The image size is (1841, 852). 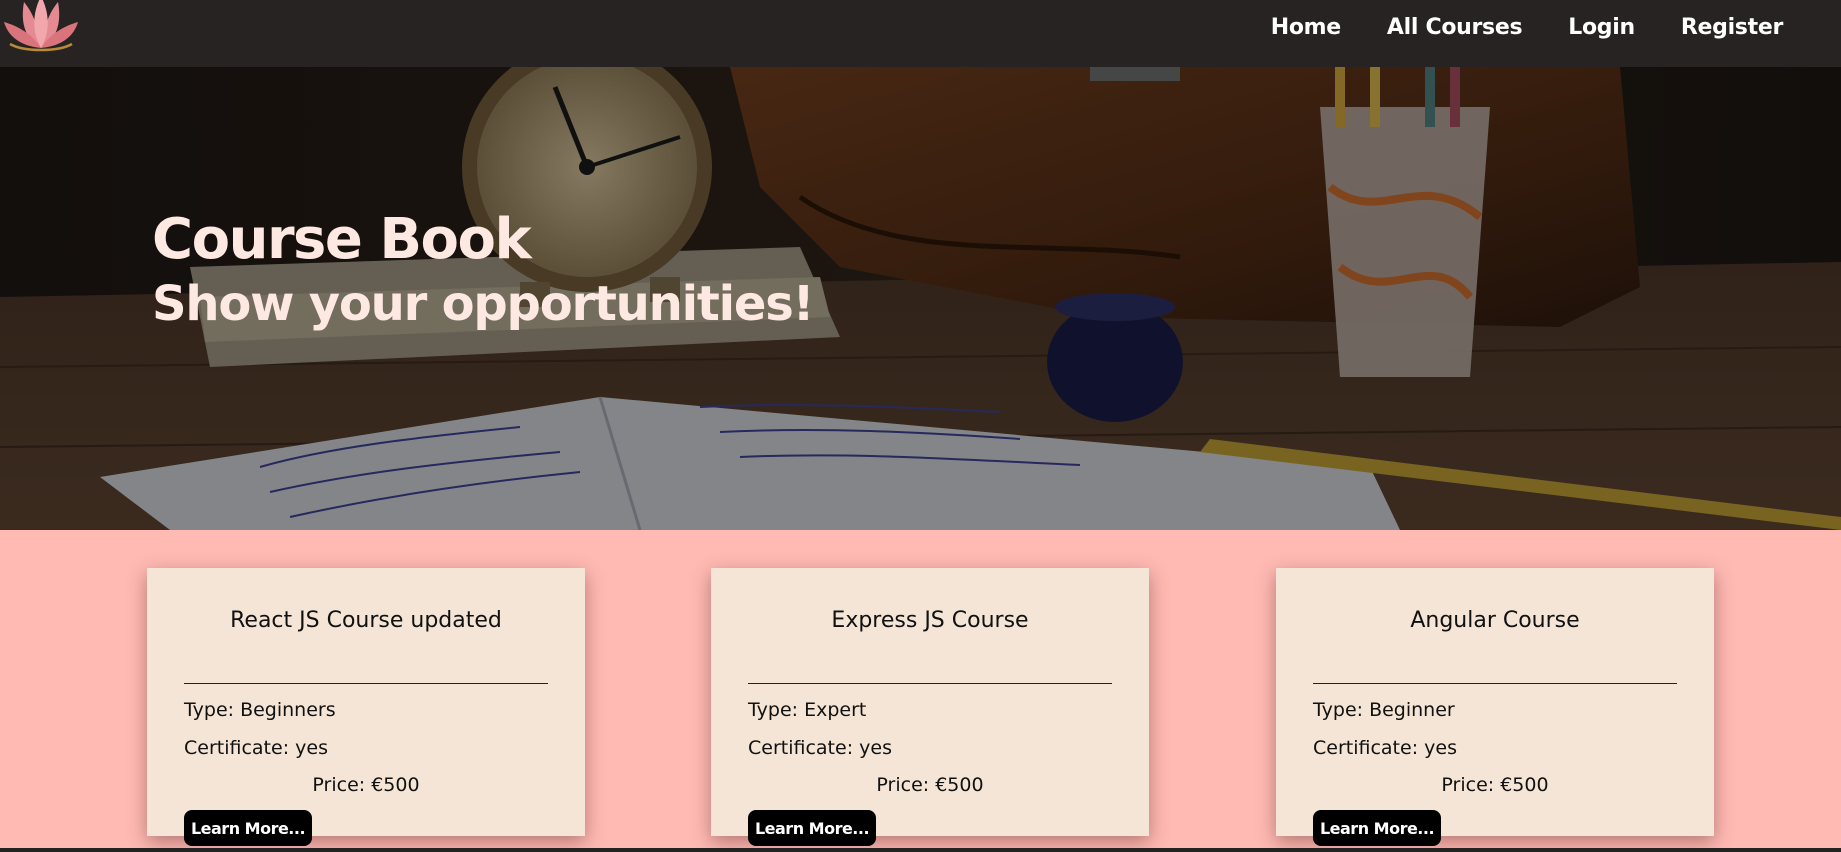 I want to click on hero-title: Course Book, so click(x=342, y=239).